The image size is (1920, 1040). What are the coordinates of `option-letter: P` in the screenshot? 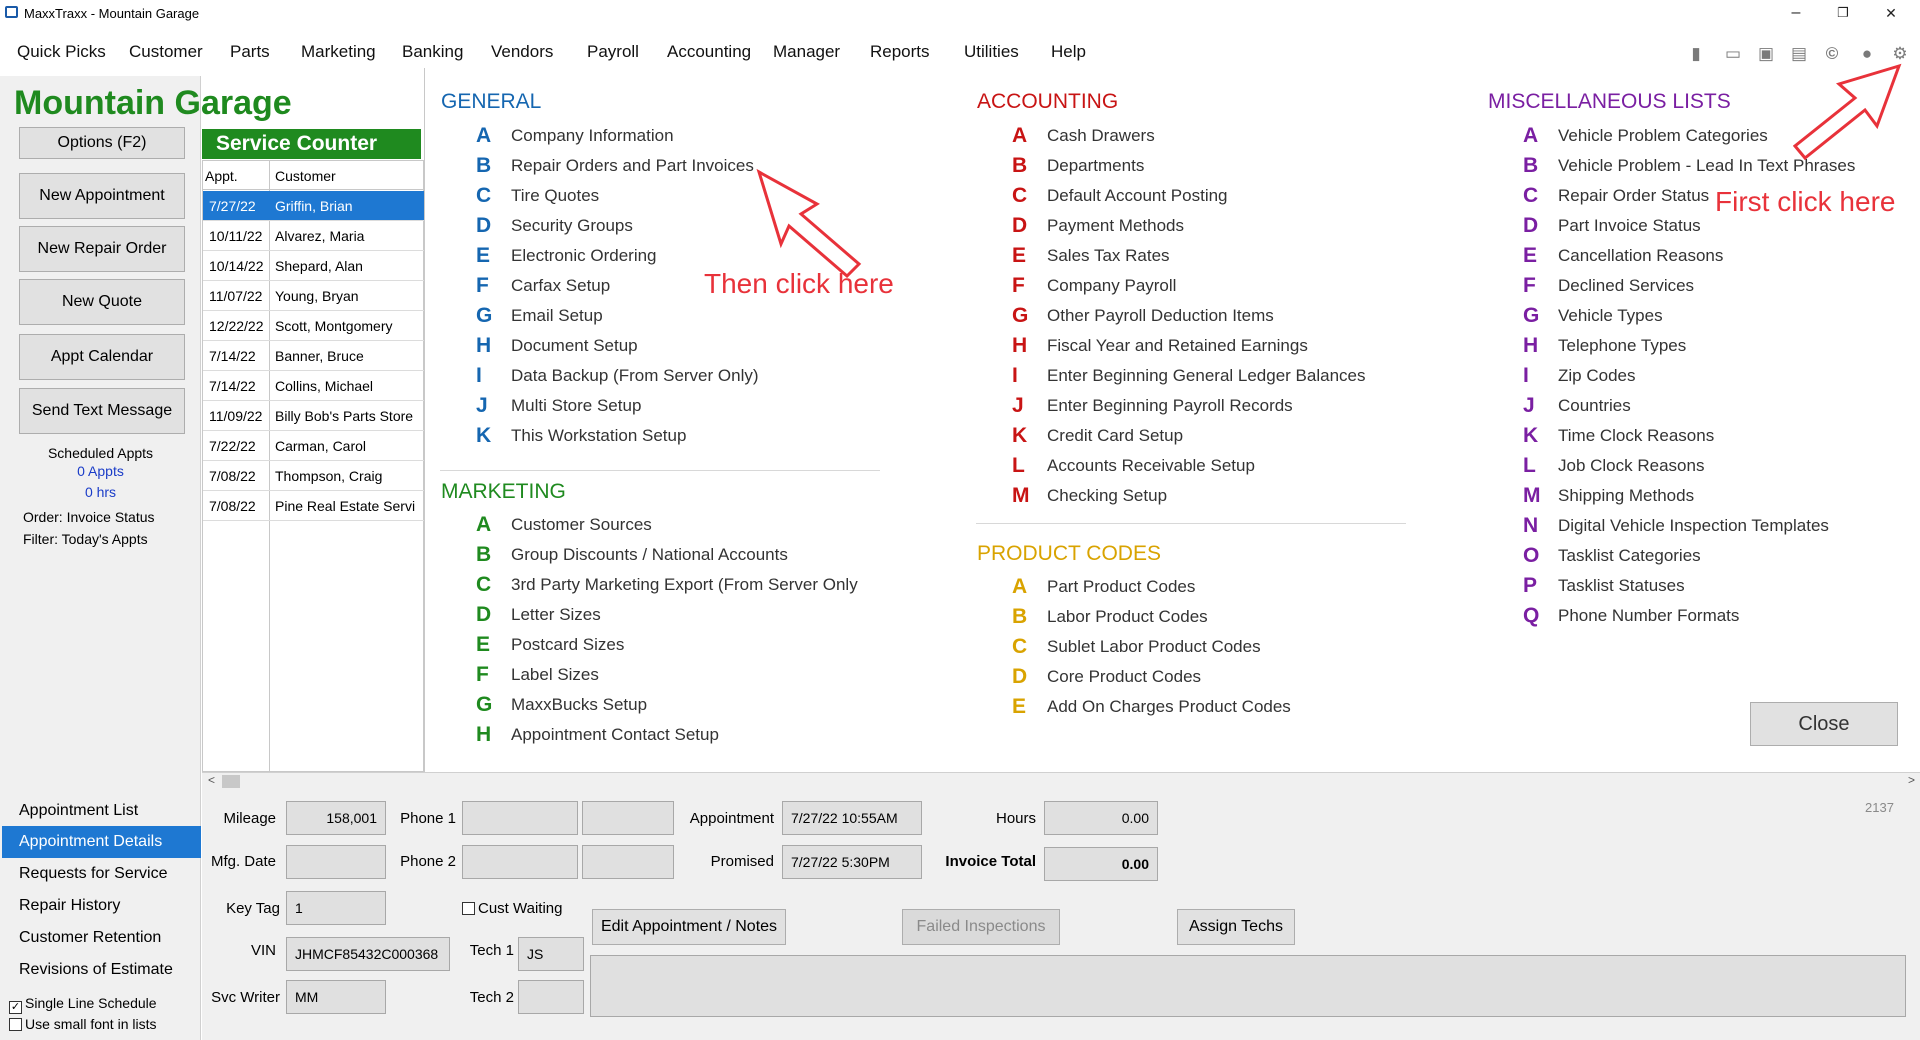 It's located at (1530, 585).